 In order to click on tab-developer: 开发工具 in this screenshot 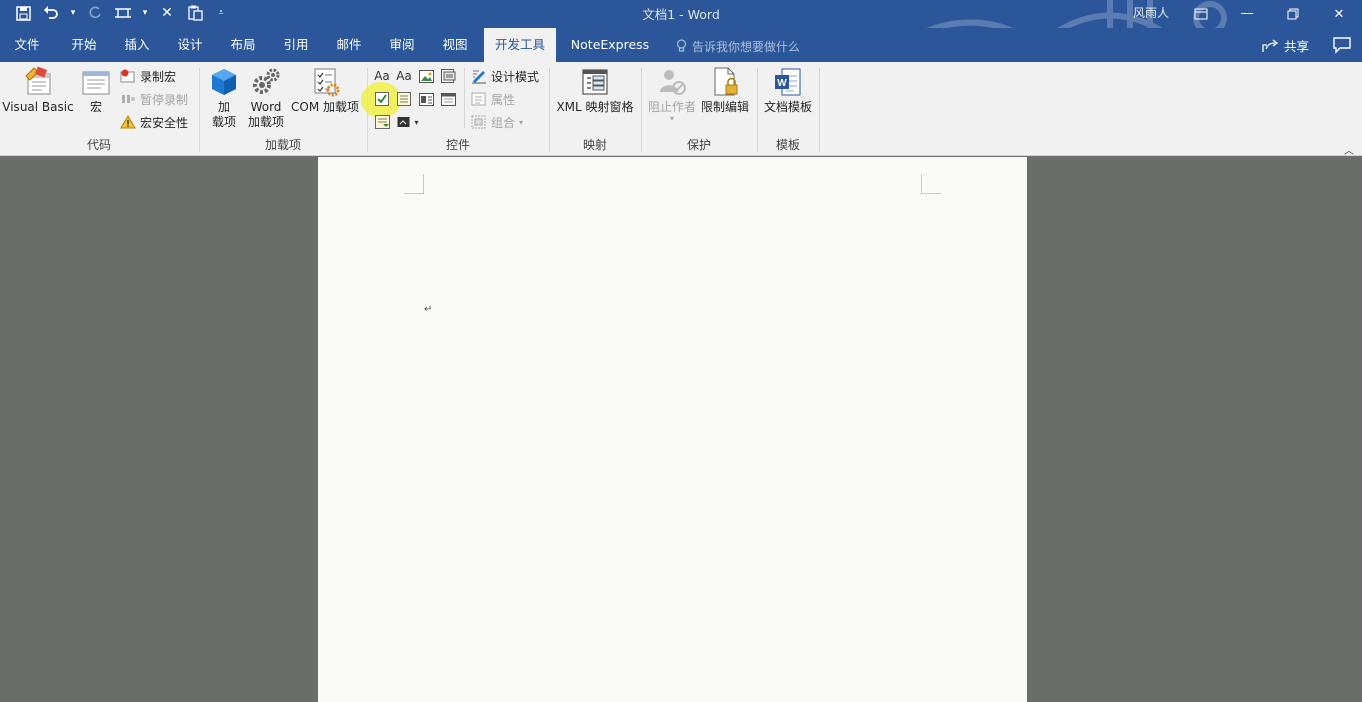, I will do `click(520, 45)`.